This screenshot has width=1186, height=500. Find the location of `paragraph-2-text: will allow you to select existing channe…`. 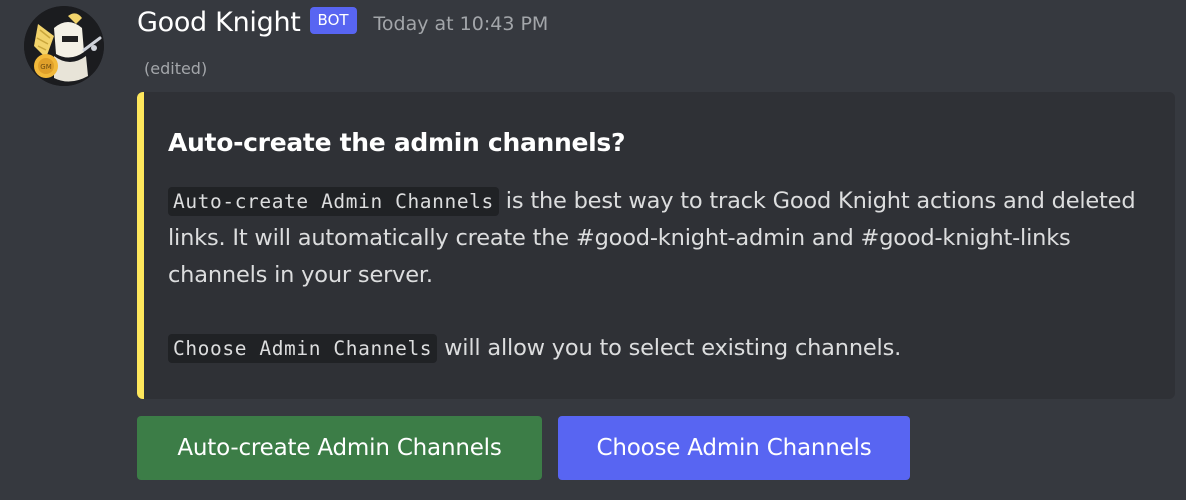

paragraph-2-text: will allow you to select existing channe… is located at coordinates (669, 348).